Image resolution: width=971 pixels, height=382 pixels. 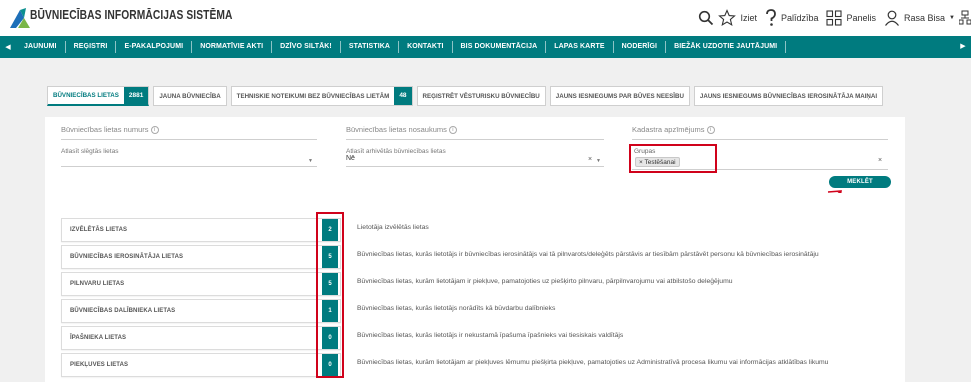 What do you see at coordinates (500, 47) in the screenshot?
I see `nav-item-bis-dokumentacija: BIS DOKUMENTĀCIJA` at bounding box center [500, 47].